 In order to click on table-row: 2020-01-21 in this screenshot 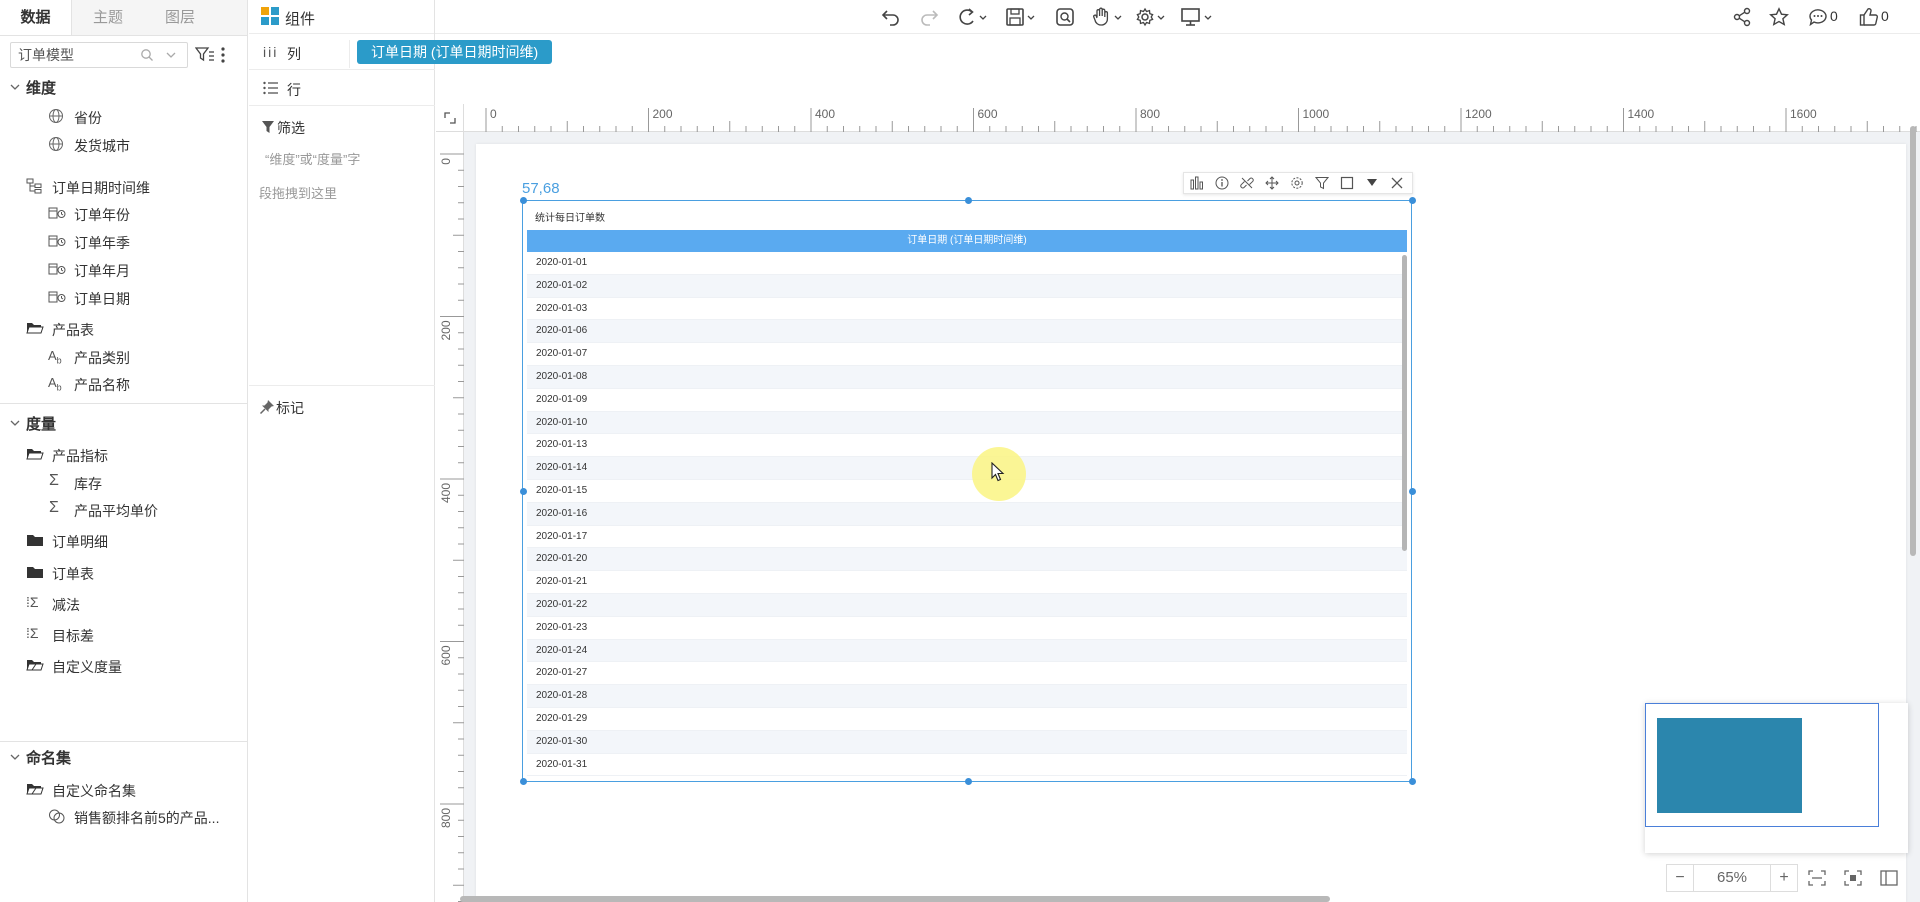, I will do `click(967, 582)`.